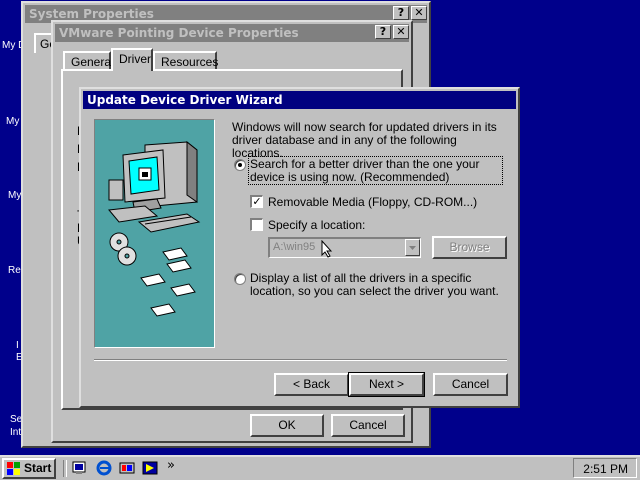 This screenshot has height=480, width=640. I want to click on start-button: Start, so click(29, 468).